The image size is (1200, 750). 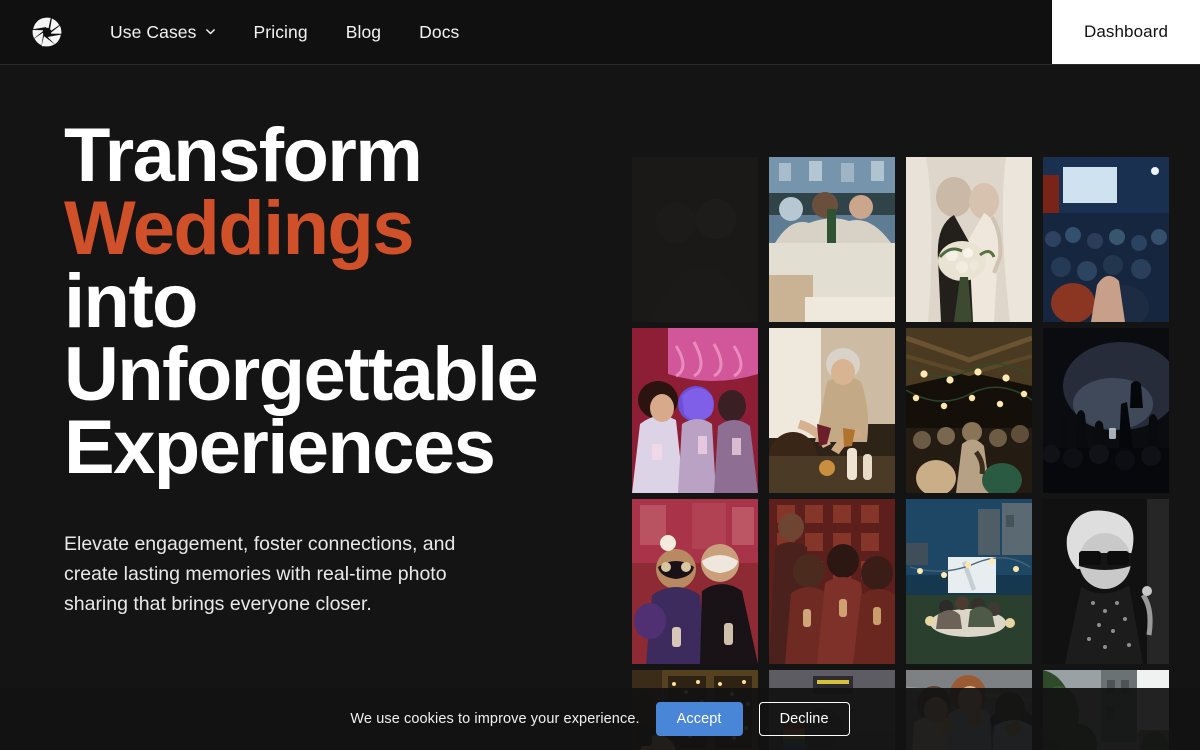 What do you see at coordinates (1126, 32) in the screenshot?
I see `dashboard-button: Dashboard` at bounding box center [1126, 32].